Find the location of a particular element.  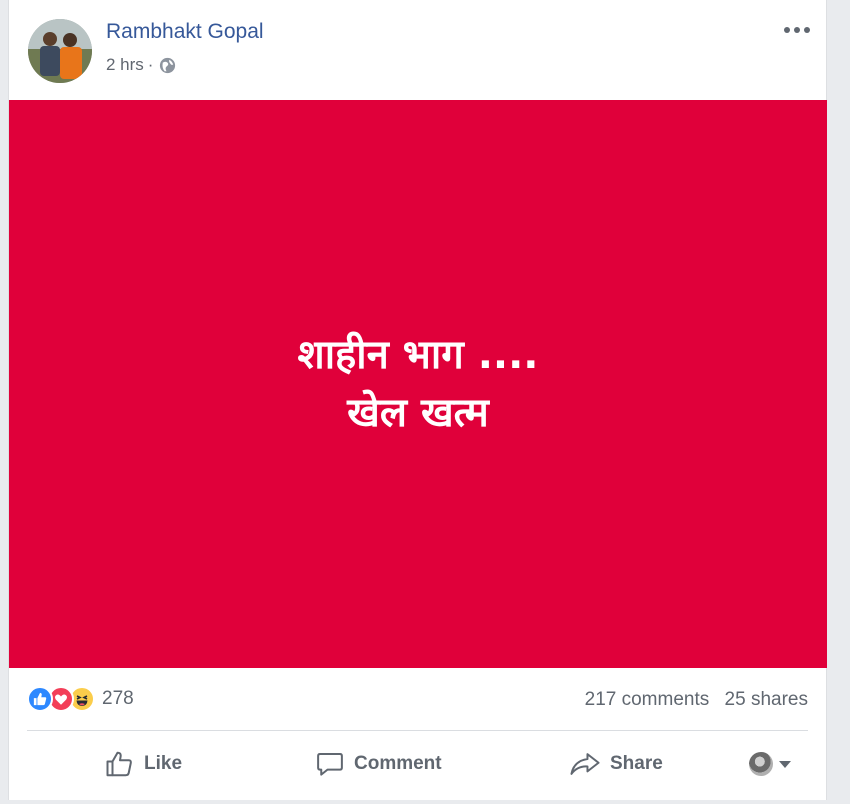

post-as-selector is located at coordinates (770, 764).